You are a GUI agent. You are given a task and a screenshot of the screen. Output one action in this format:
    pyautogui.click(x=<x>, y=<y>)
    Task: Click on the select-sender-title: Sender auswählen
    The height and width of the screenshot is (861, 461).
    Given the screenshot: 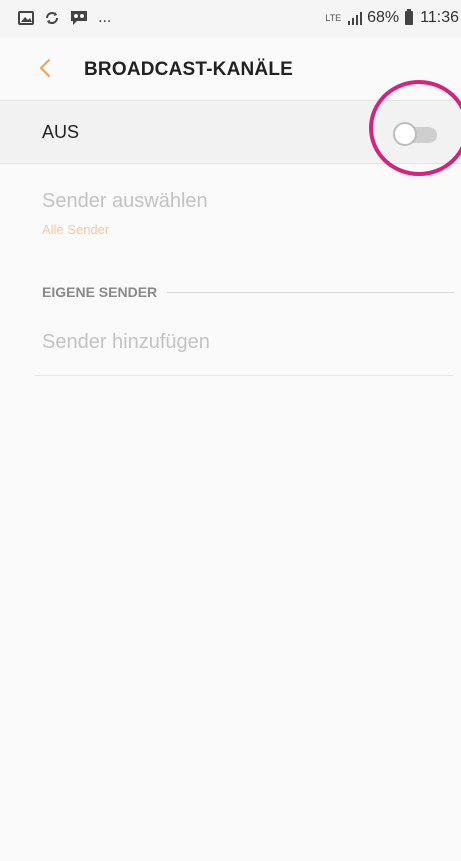 What is the action you would take?
    pyautogui.click(x=125, y=201)
    